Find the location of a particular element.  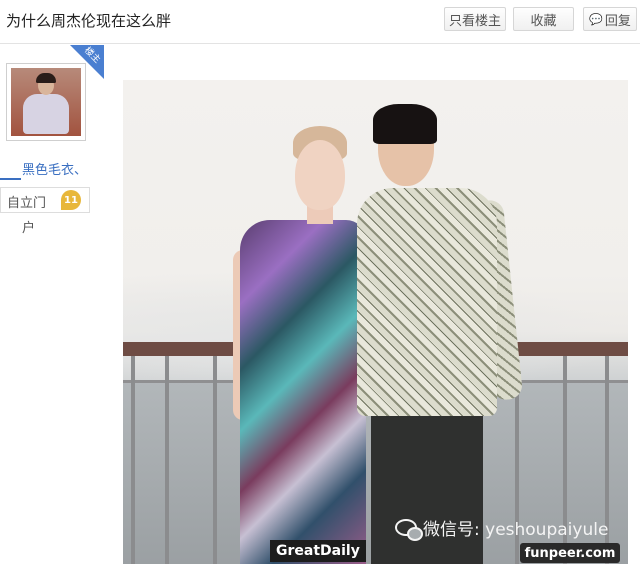

woman-figure is located at coordinates (303, 392).